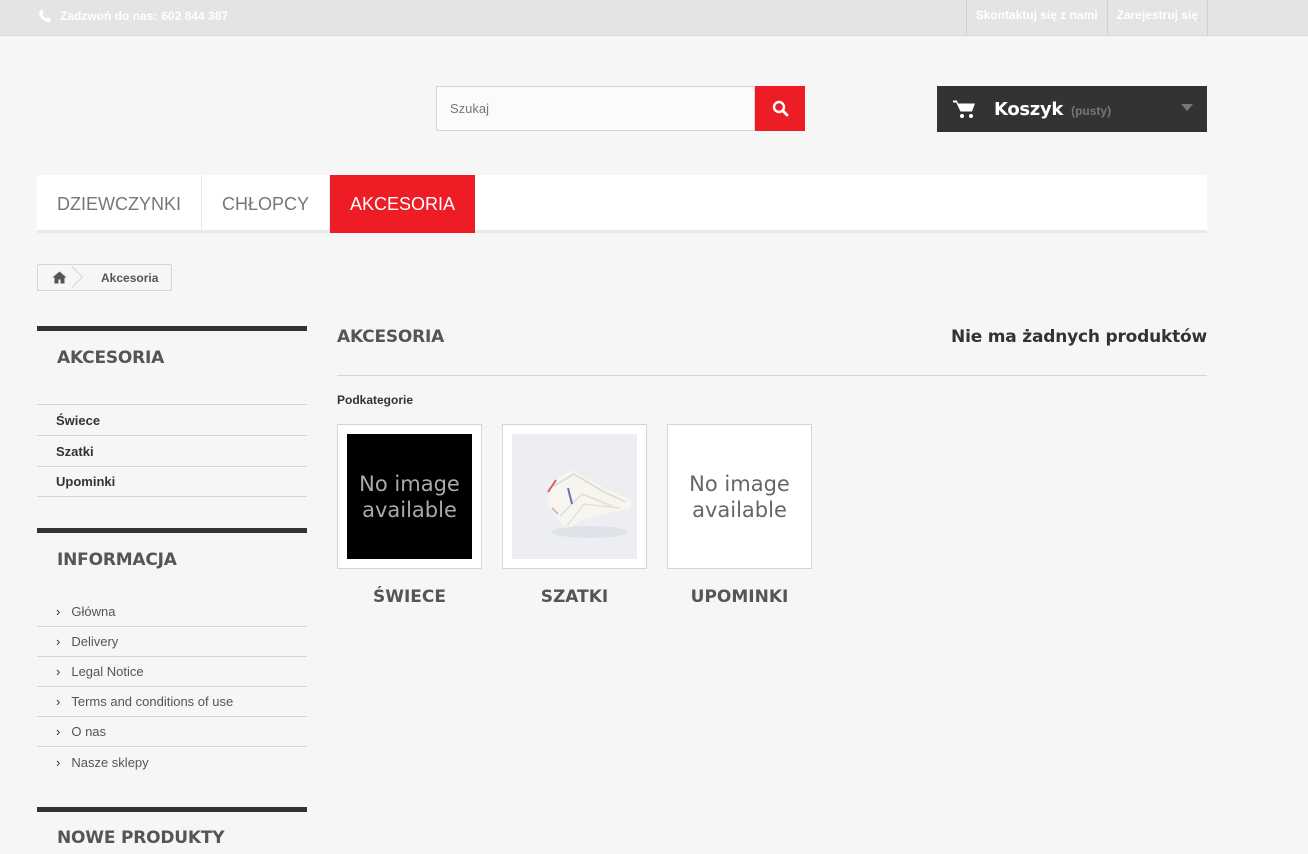 Image resolution: width=1308 pixels, height=854 pixels. Describe the element at coordinates (1079, 337) in the screenshot. I see `product-count: Nie ma żadnych produktów` at that location.